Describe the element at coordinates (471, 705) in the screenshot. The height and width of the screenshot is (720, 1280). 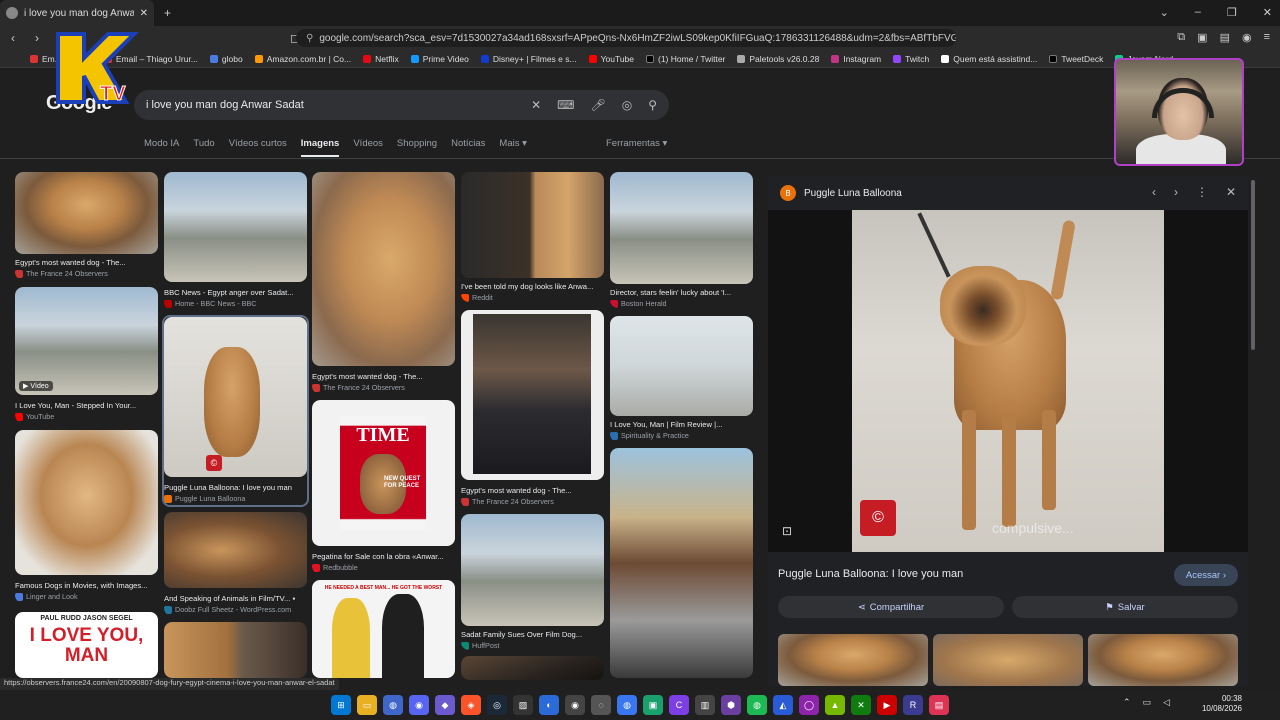
I see `brave-icon: ◈` at that location.